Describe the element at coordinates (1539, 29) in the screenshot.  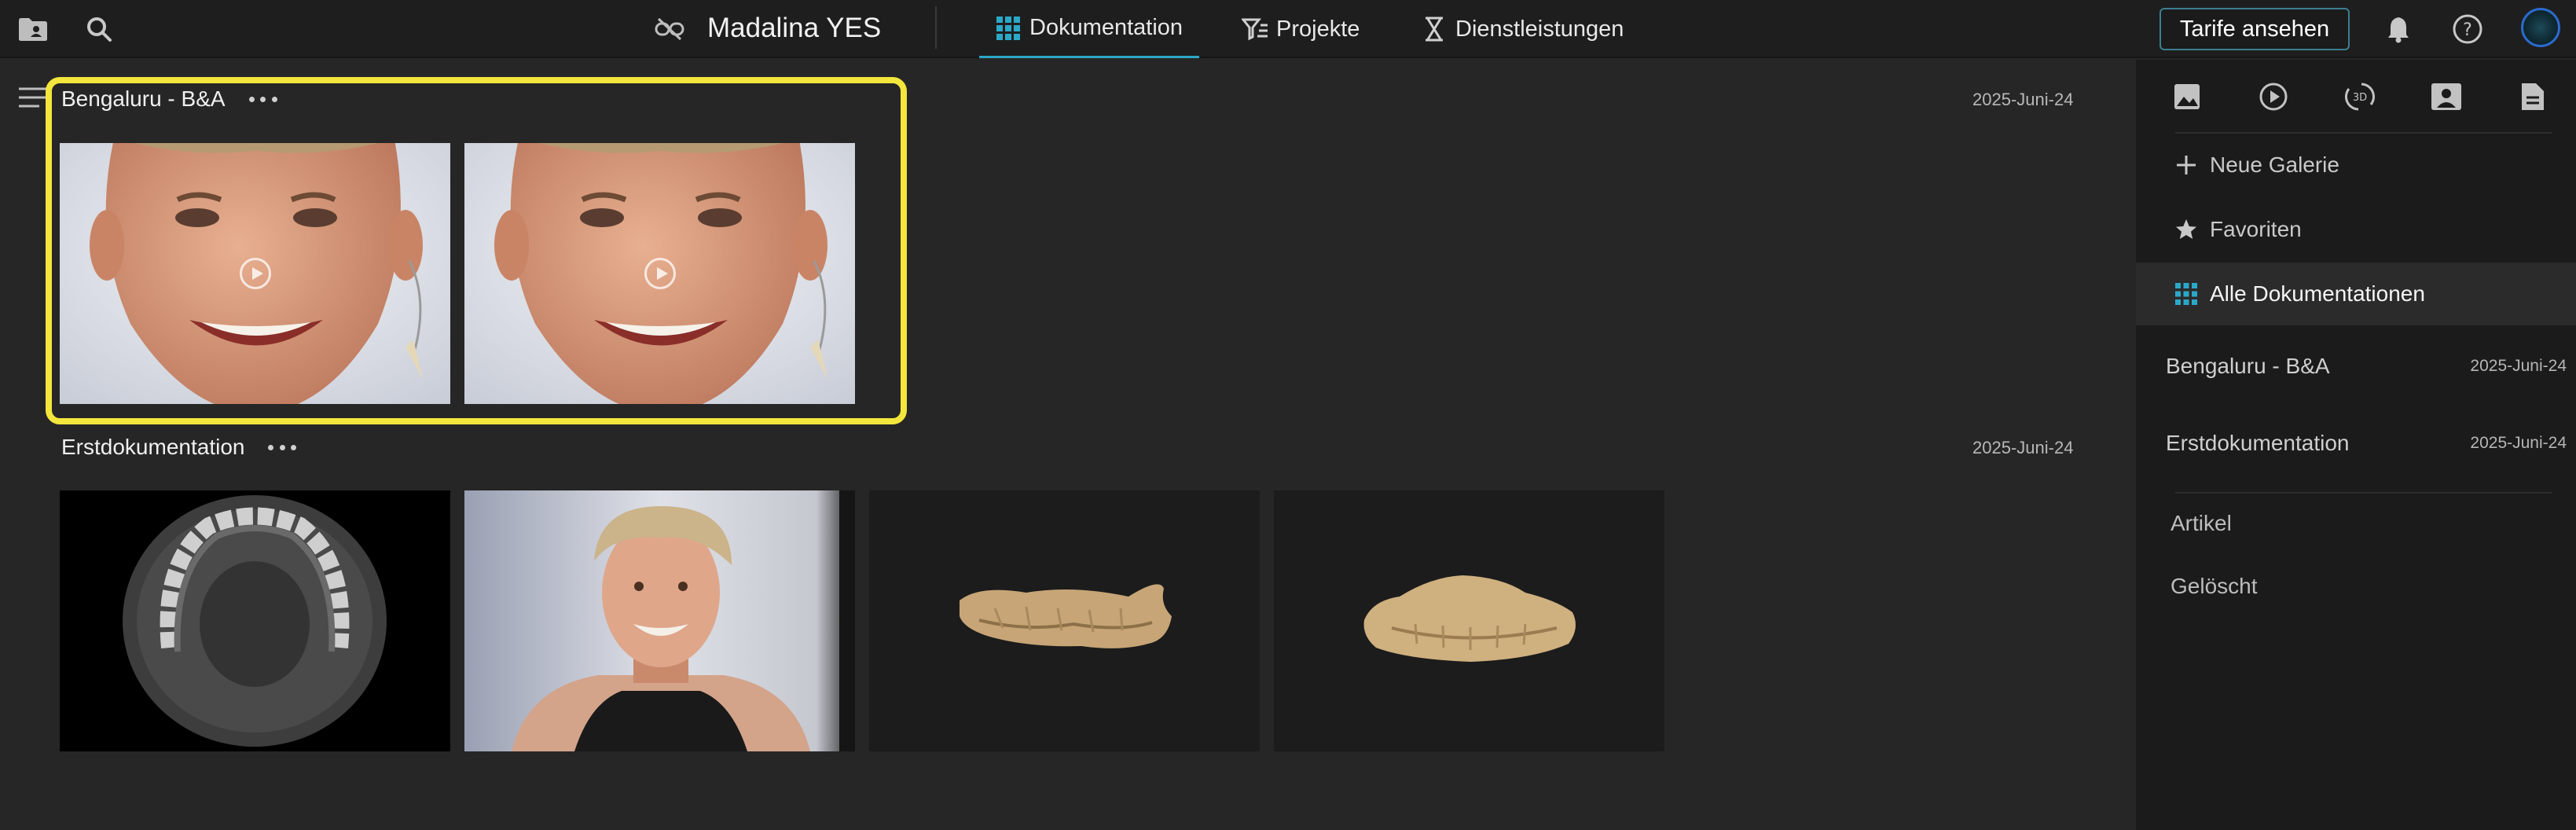
I see `tab-label: Dienstleistungen` at that location.